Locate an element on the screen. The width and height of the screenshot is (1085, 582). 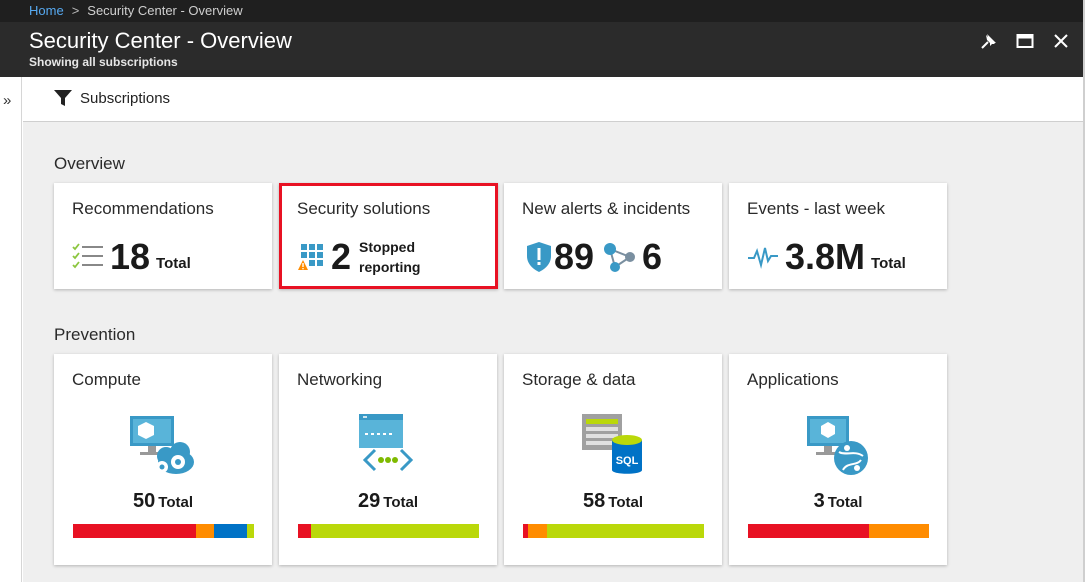
applications-icon-wrap is located at coordinates (838, 445).